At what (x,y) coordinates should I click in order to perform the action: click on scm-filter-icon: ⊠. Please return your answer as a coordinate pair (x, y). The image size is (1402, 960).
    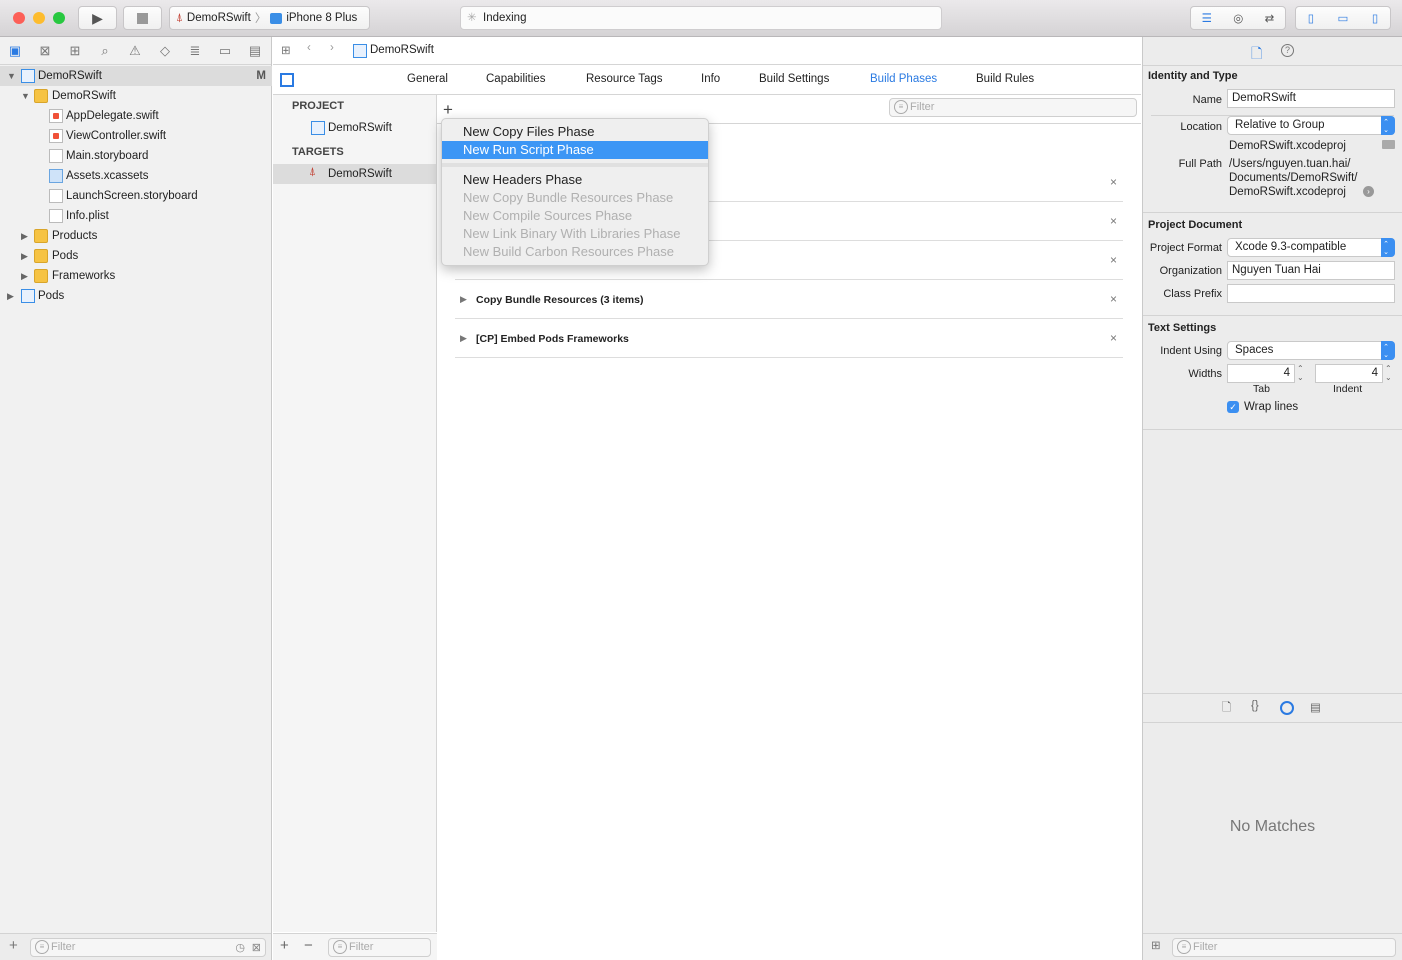
    Looking at the image, I should click on (256, 948).